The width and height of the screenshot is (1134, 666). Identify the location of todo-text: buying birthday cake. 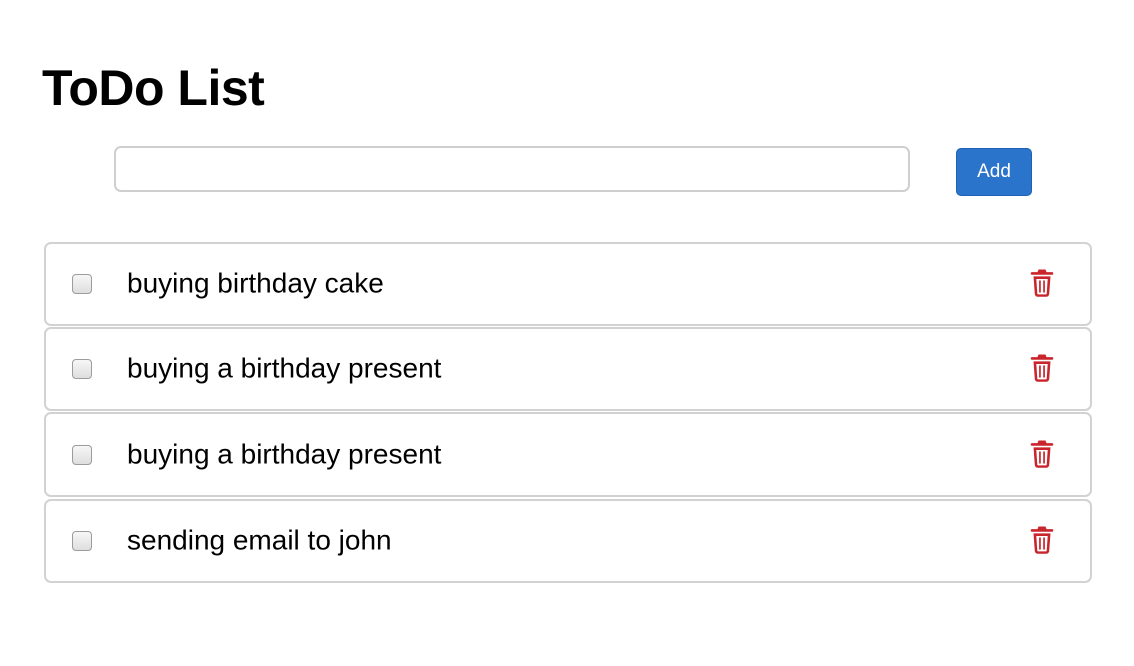
(255, 283).